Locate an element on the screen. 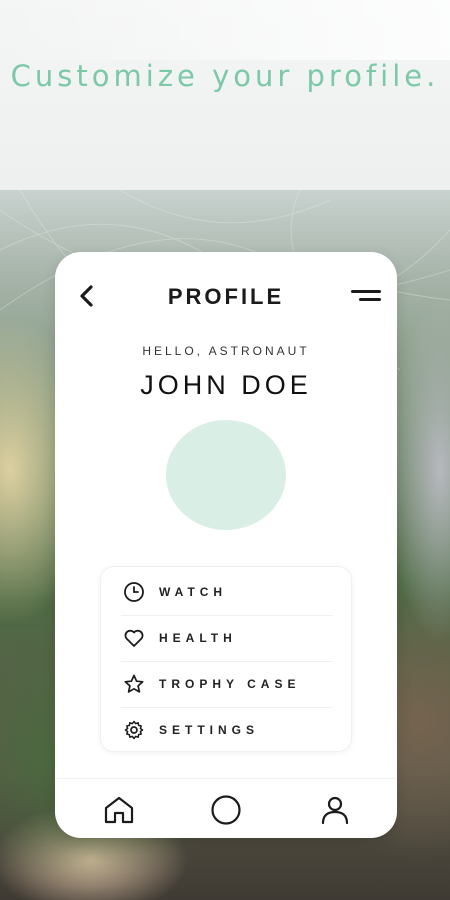 This screenshot has height=900, width=450. star-icon is located at coordinates (134, 684).